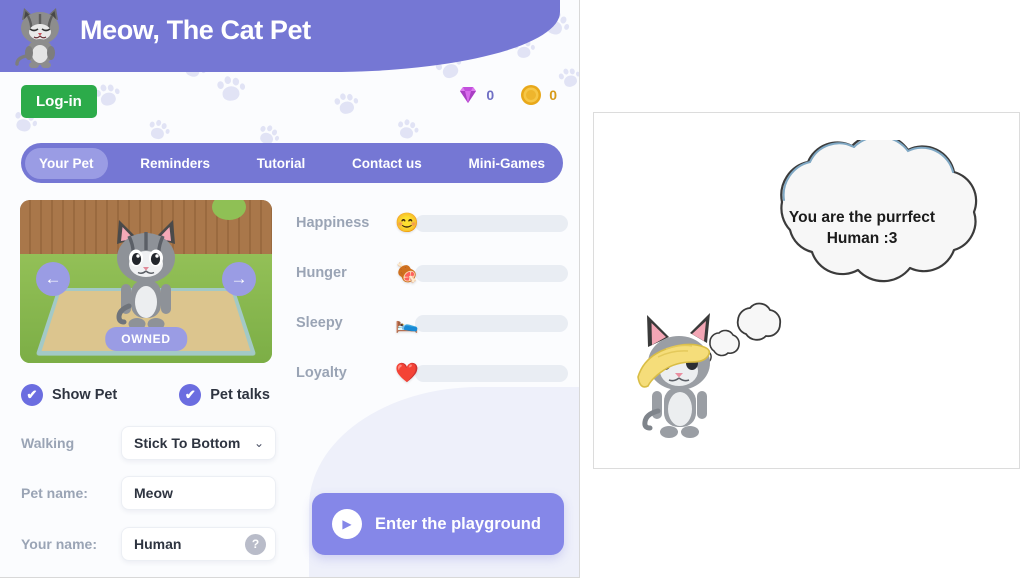 The width and height of the screenshot is (1024, 583). I want to click on login-button: Log-in, so click(59, 101).